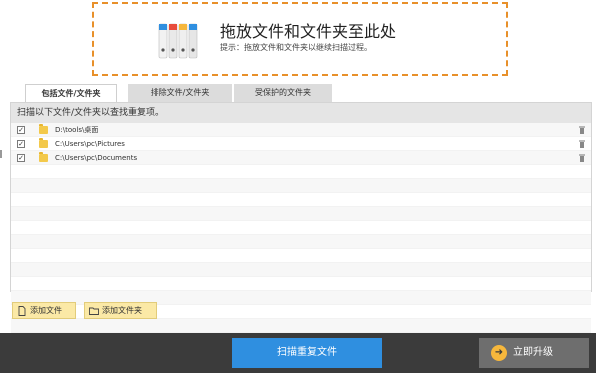 The height and width of the screenshot is (373, 596). I want to click on row-path: D:\tools\桌面, so click(77, 130).